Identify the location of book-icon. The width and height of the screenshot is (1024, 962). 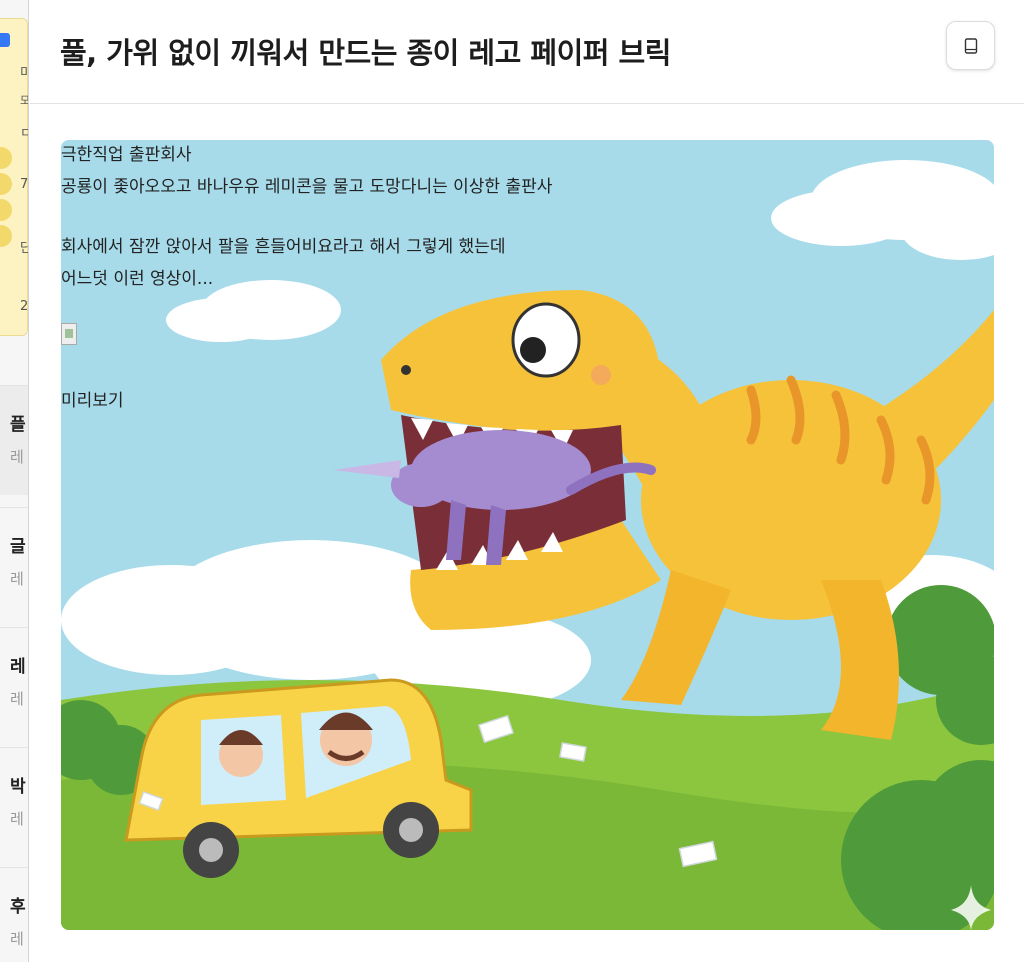
(970, 45).